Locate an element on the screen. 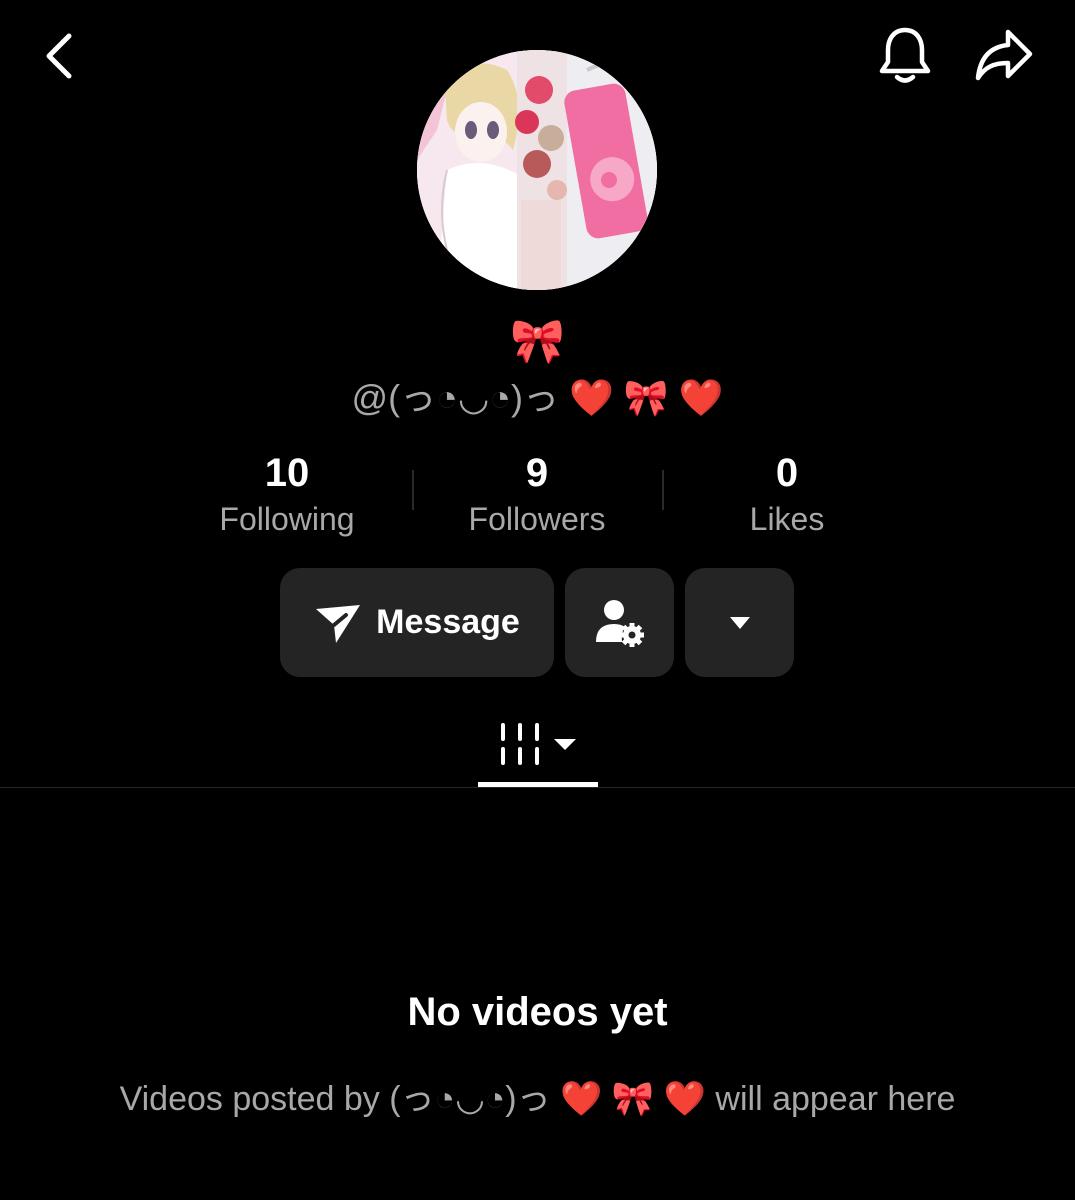 The width and height of the screenshot is (1075, 1200). grid-lines-icon is located at coordinates (520, 744).